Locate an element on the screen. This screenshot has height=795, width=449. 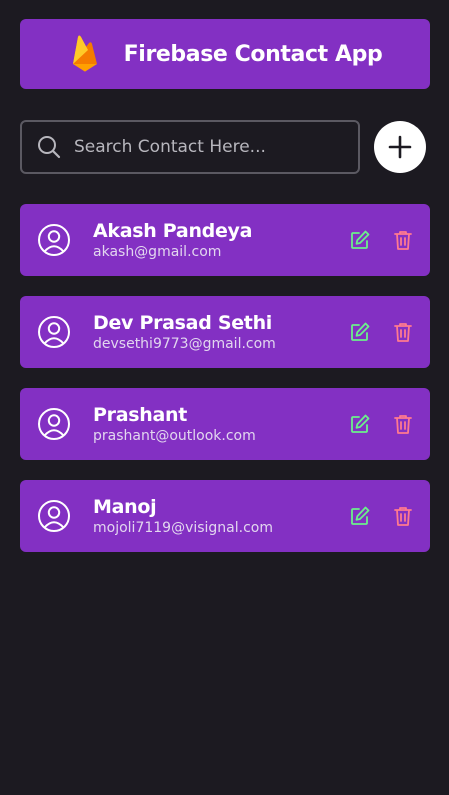
contact-card: Dev Prasad Sethi devsethi9773@gmail.com is located at coordinates (225, 332).